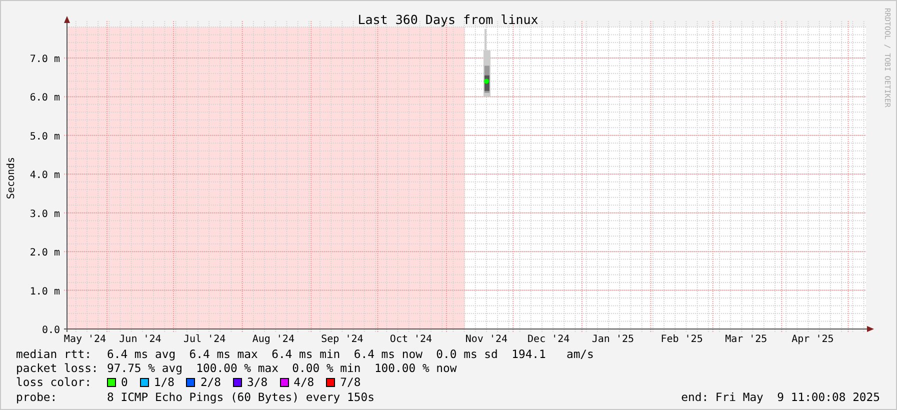 Image resolution: width=897 pixels, height=410 pixels. Describe the element at coordinates (746, 339) in the screenshot. I see `x-tick-label: Mar '25` at that location.